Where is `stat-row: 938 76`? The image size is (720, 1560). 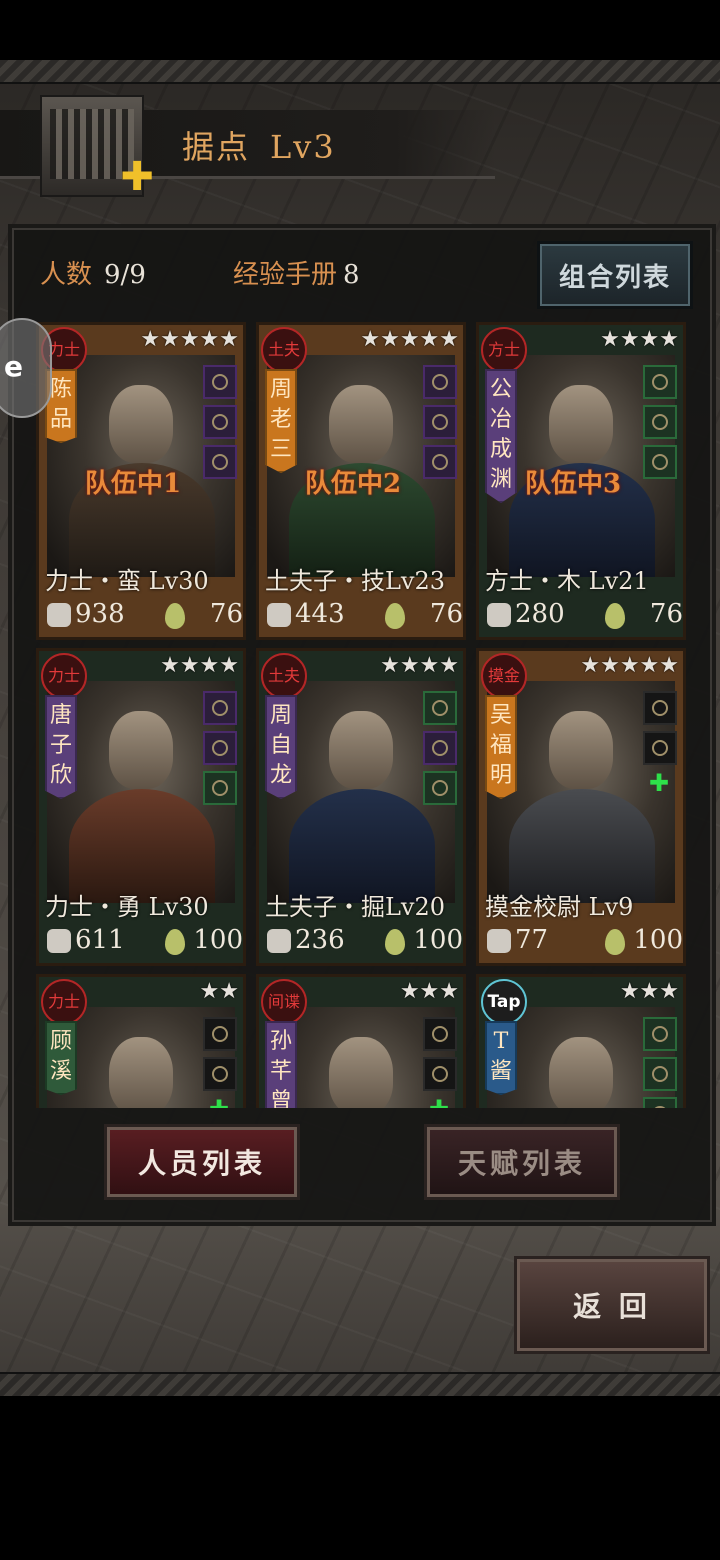
stat-row: 938 76 is located at coordinates (144, 616).